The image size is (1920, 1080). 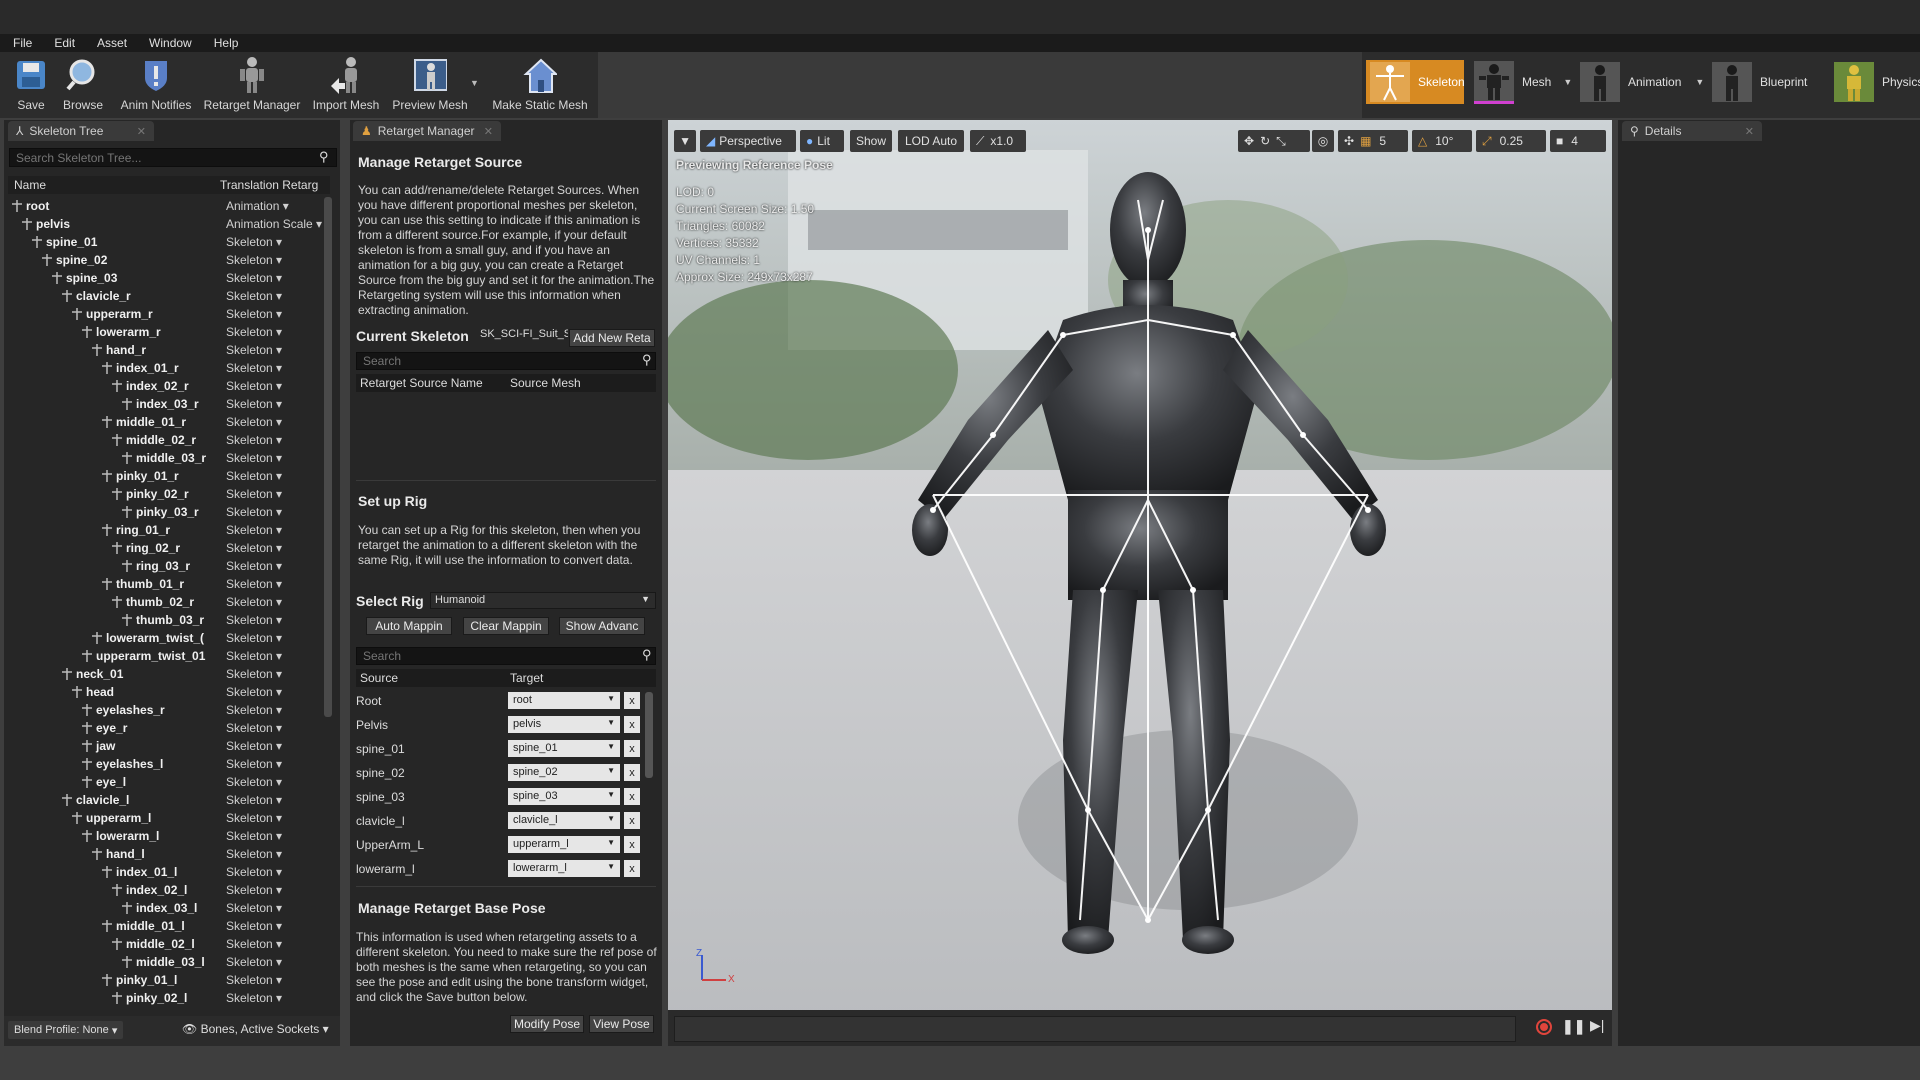 What do you see at coordinates (328, 457) in the screenshot?
I see `tree-scrollbar` at bounding box center [328, 457].